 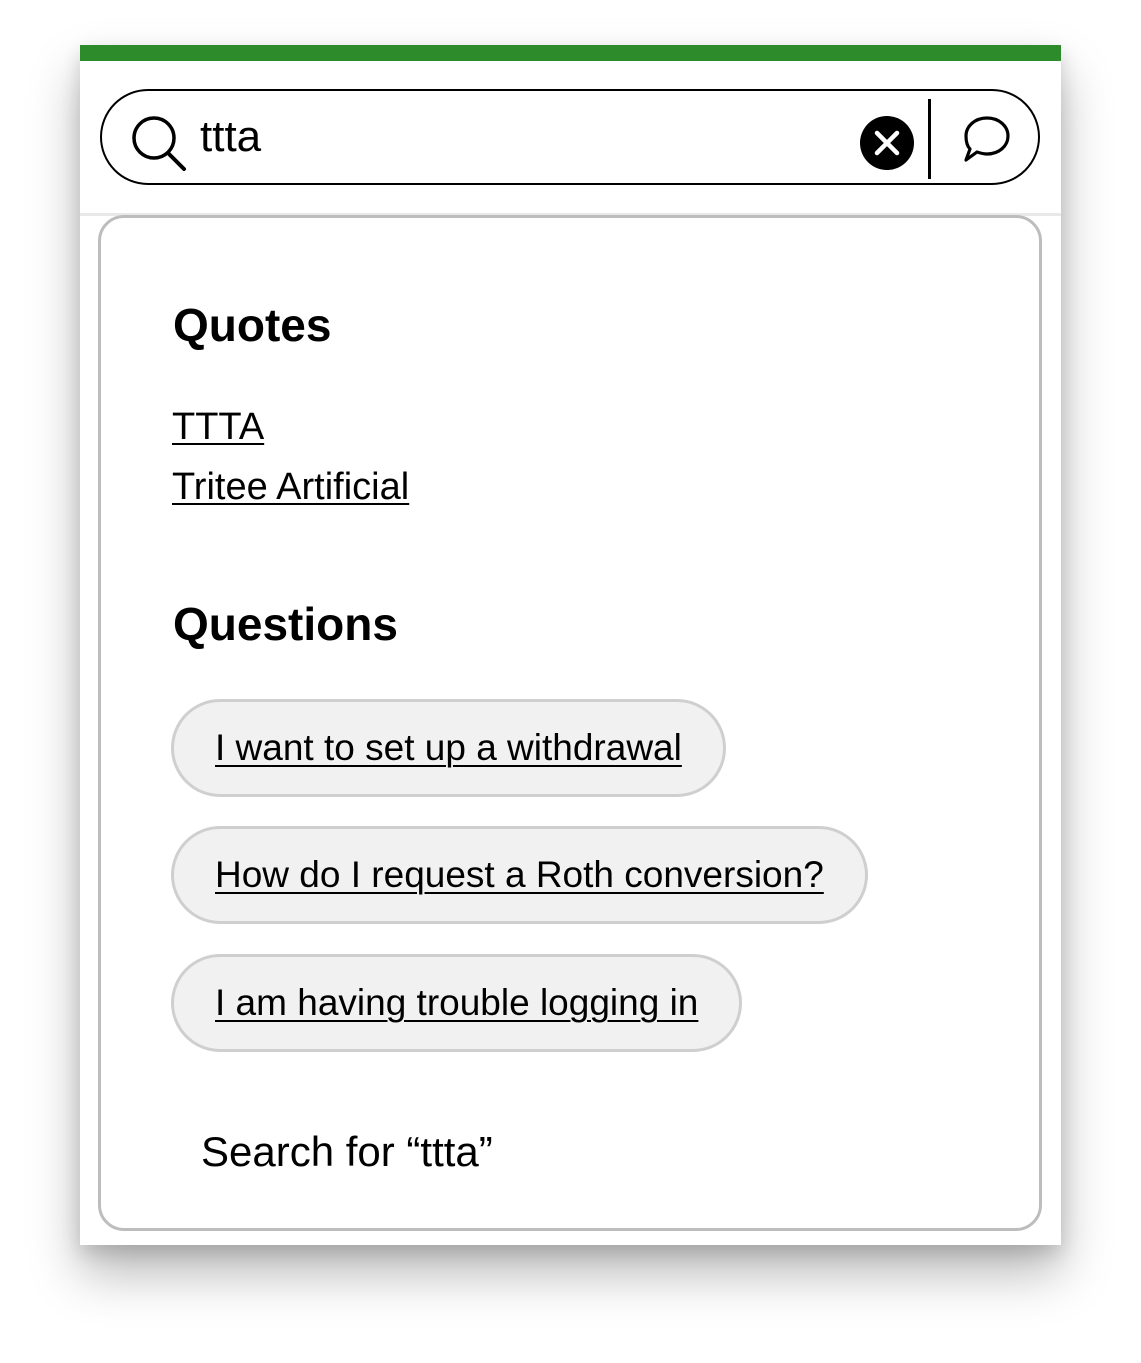 I want to click on search-icon, so click(x=160, y=143).